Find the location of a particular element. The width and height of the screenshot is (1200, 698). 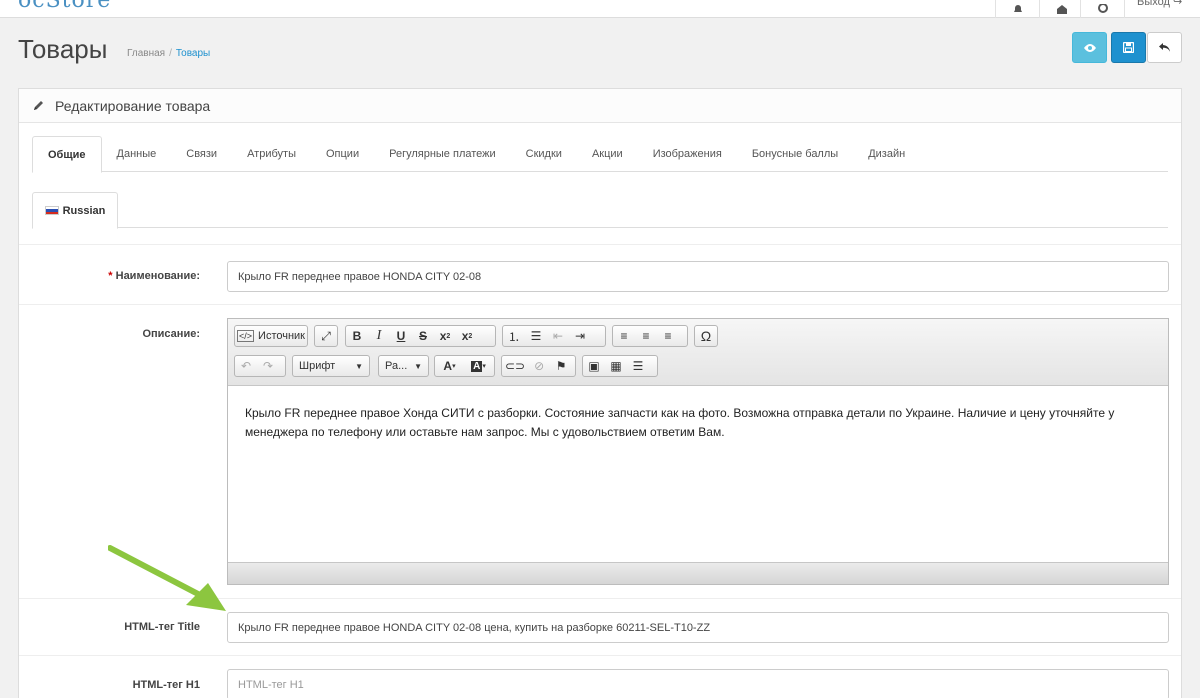

align-right-icon: ≡ is located at coordinates (668, 336).